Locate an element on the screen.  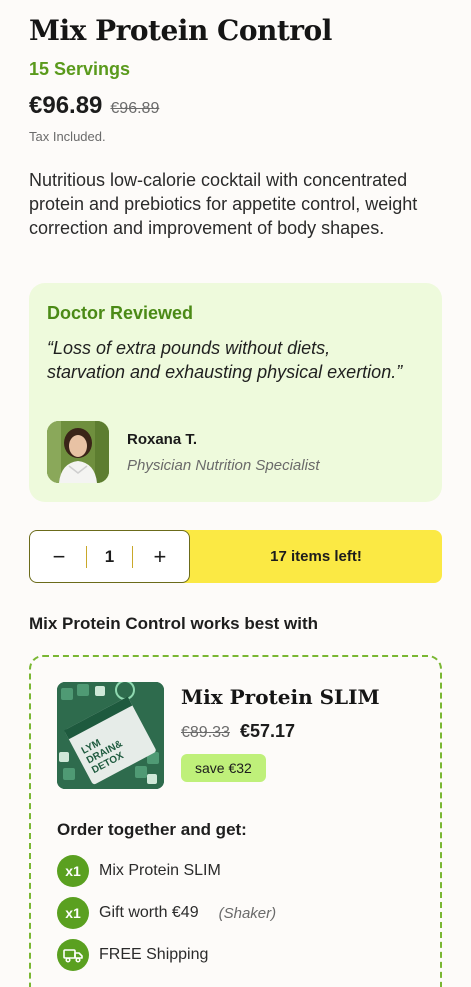
perk-text: Gift worth €49 is located at coordinates (149, 912).